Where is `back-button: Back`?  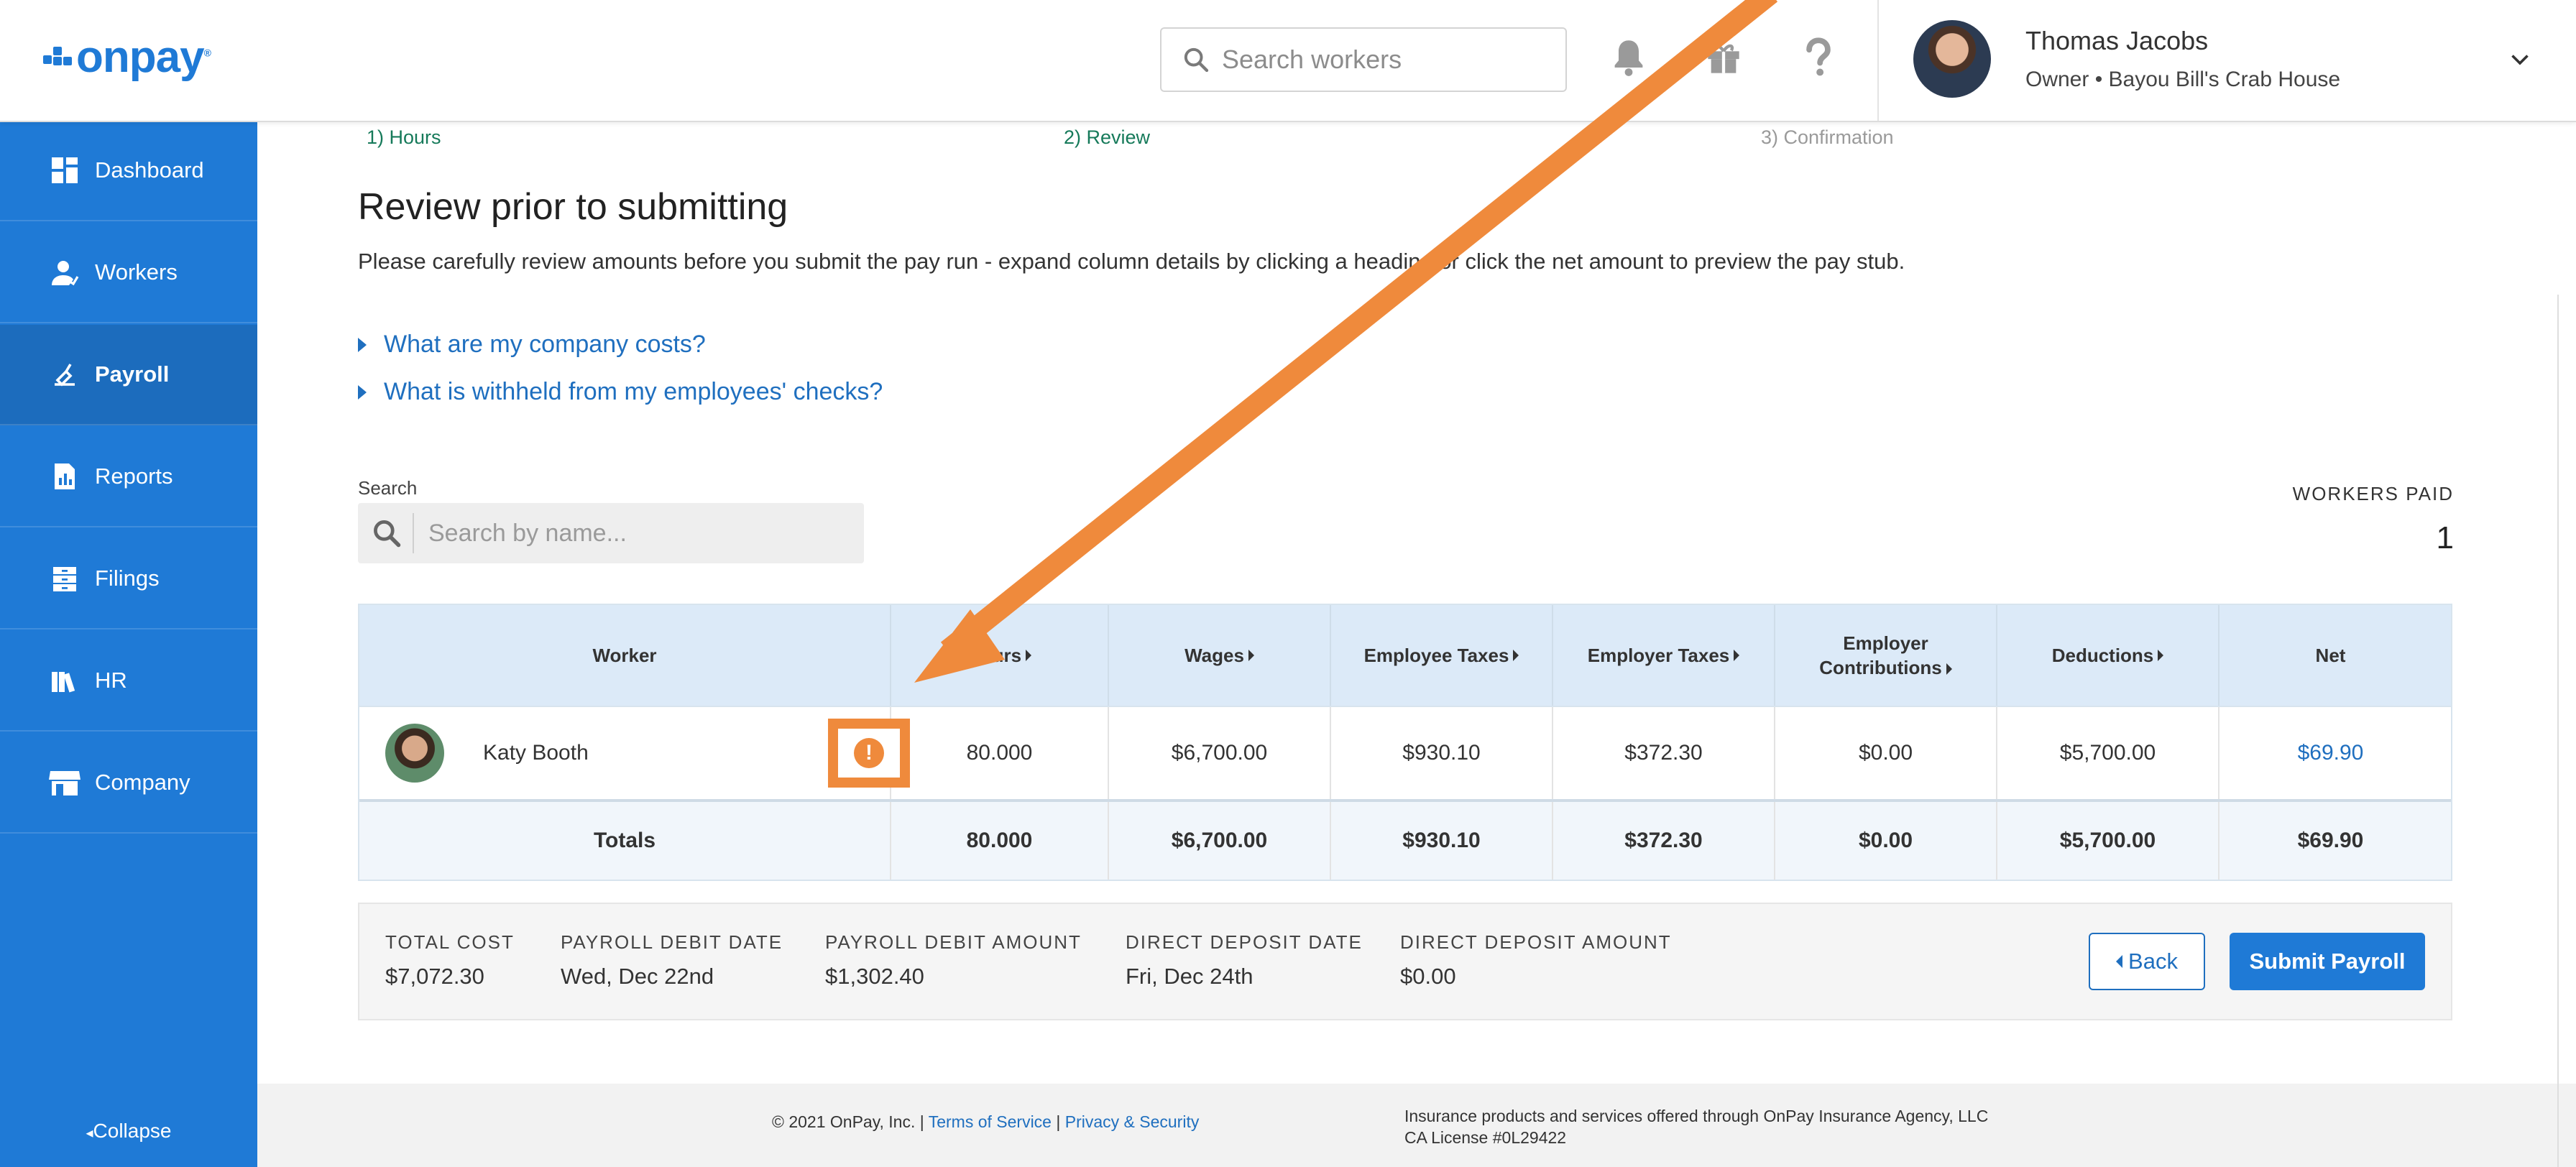
back-button: Back is located at coordinates (2147, 961).